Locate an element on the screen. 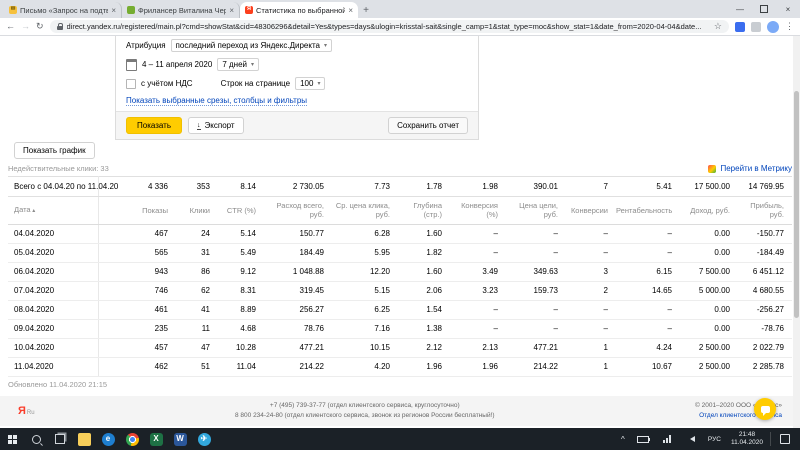  back-button: ← is located at coordinates (10, 26).